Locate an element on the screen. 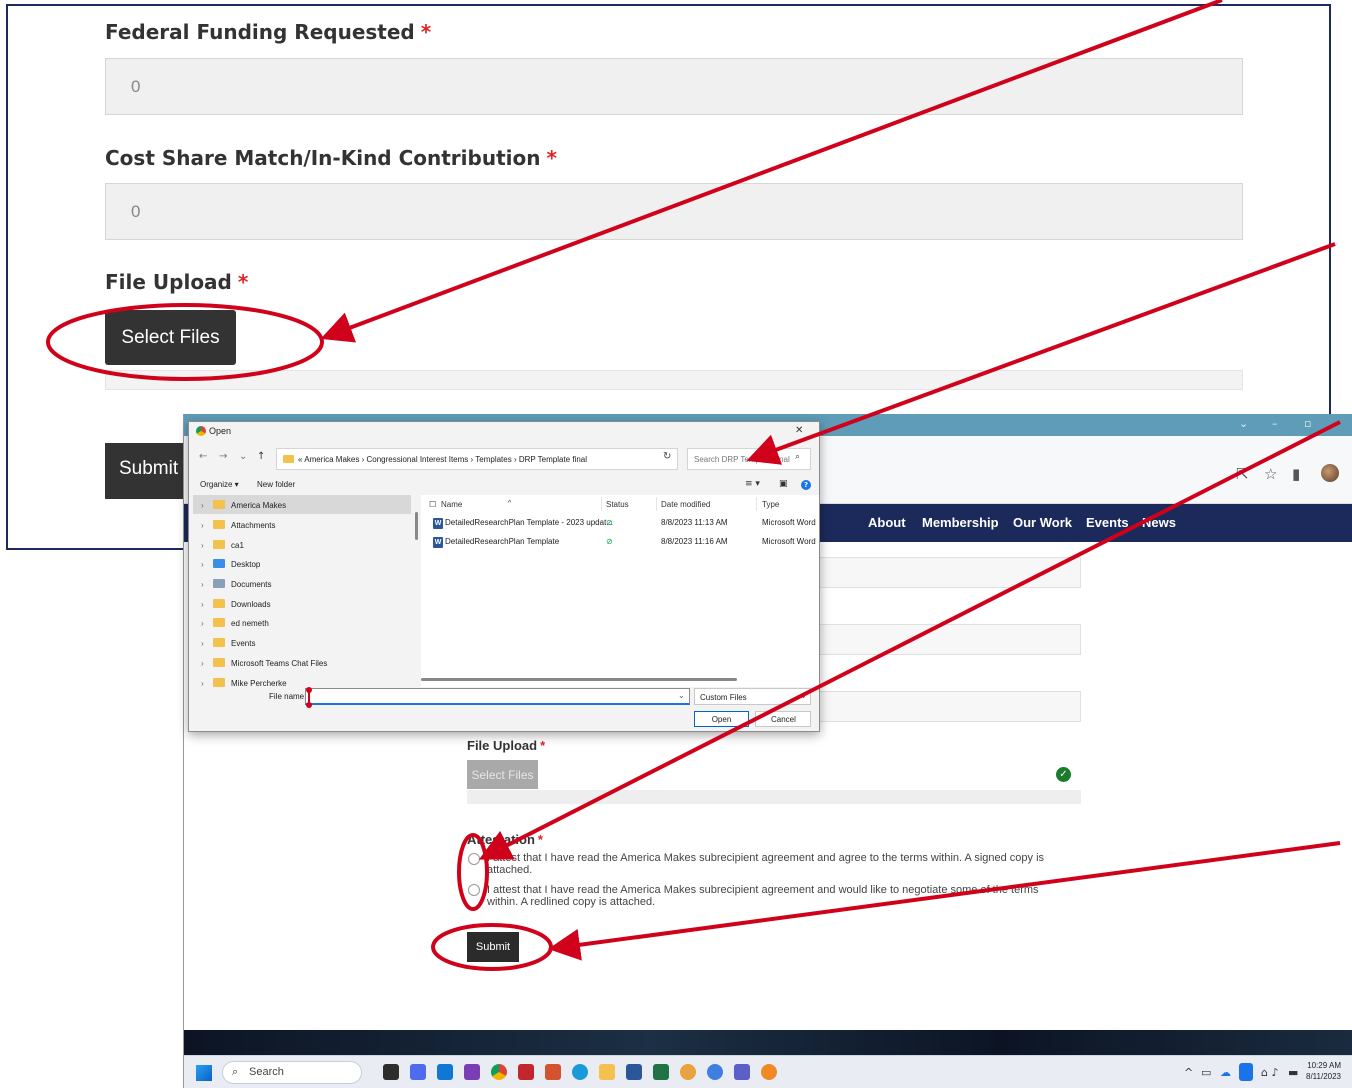 This screenshot has height=1088, width=1352. column-name: Name is located at coordinates (451, 504).